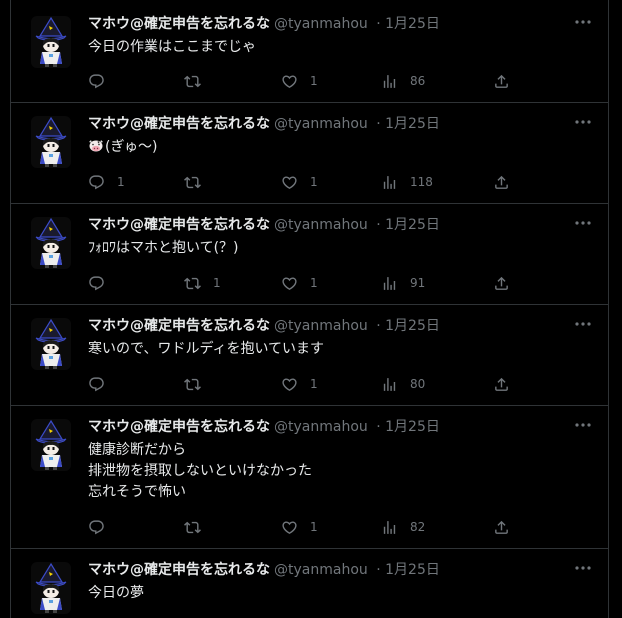  What do you see at coordinates (403, 527) in the screenshot?
I see `views-button: 82` at bounding box center [403, 527].